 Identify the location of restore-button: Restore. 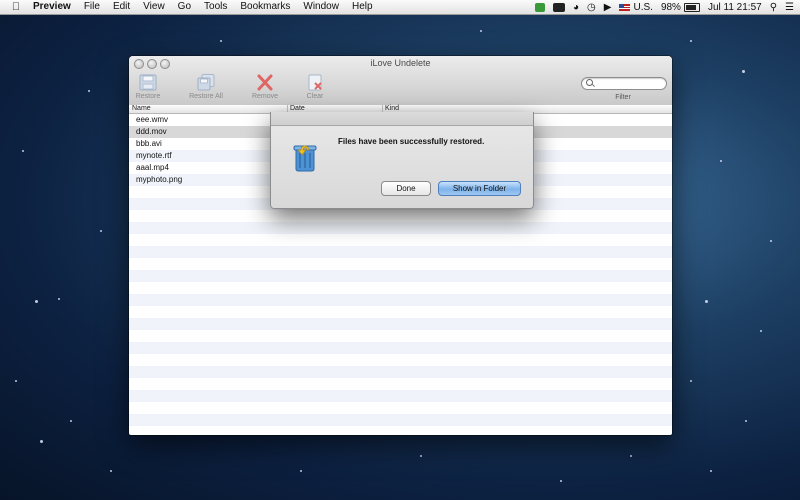
(153, 87).